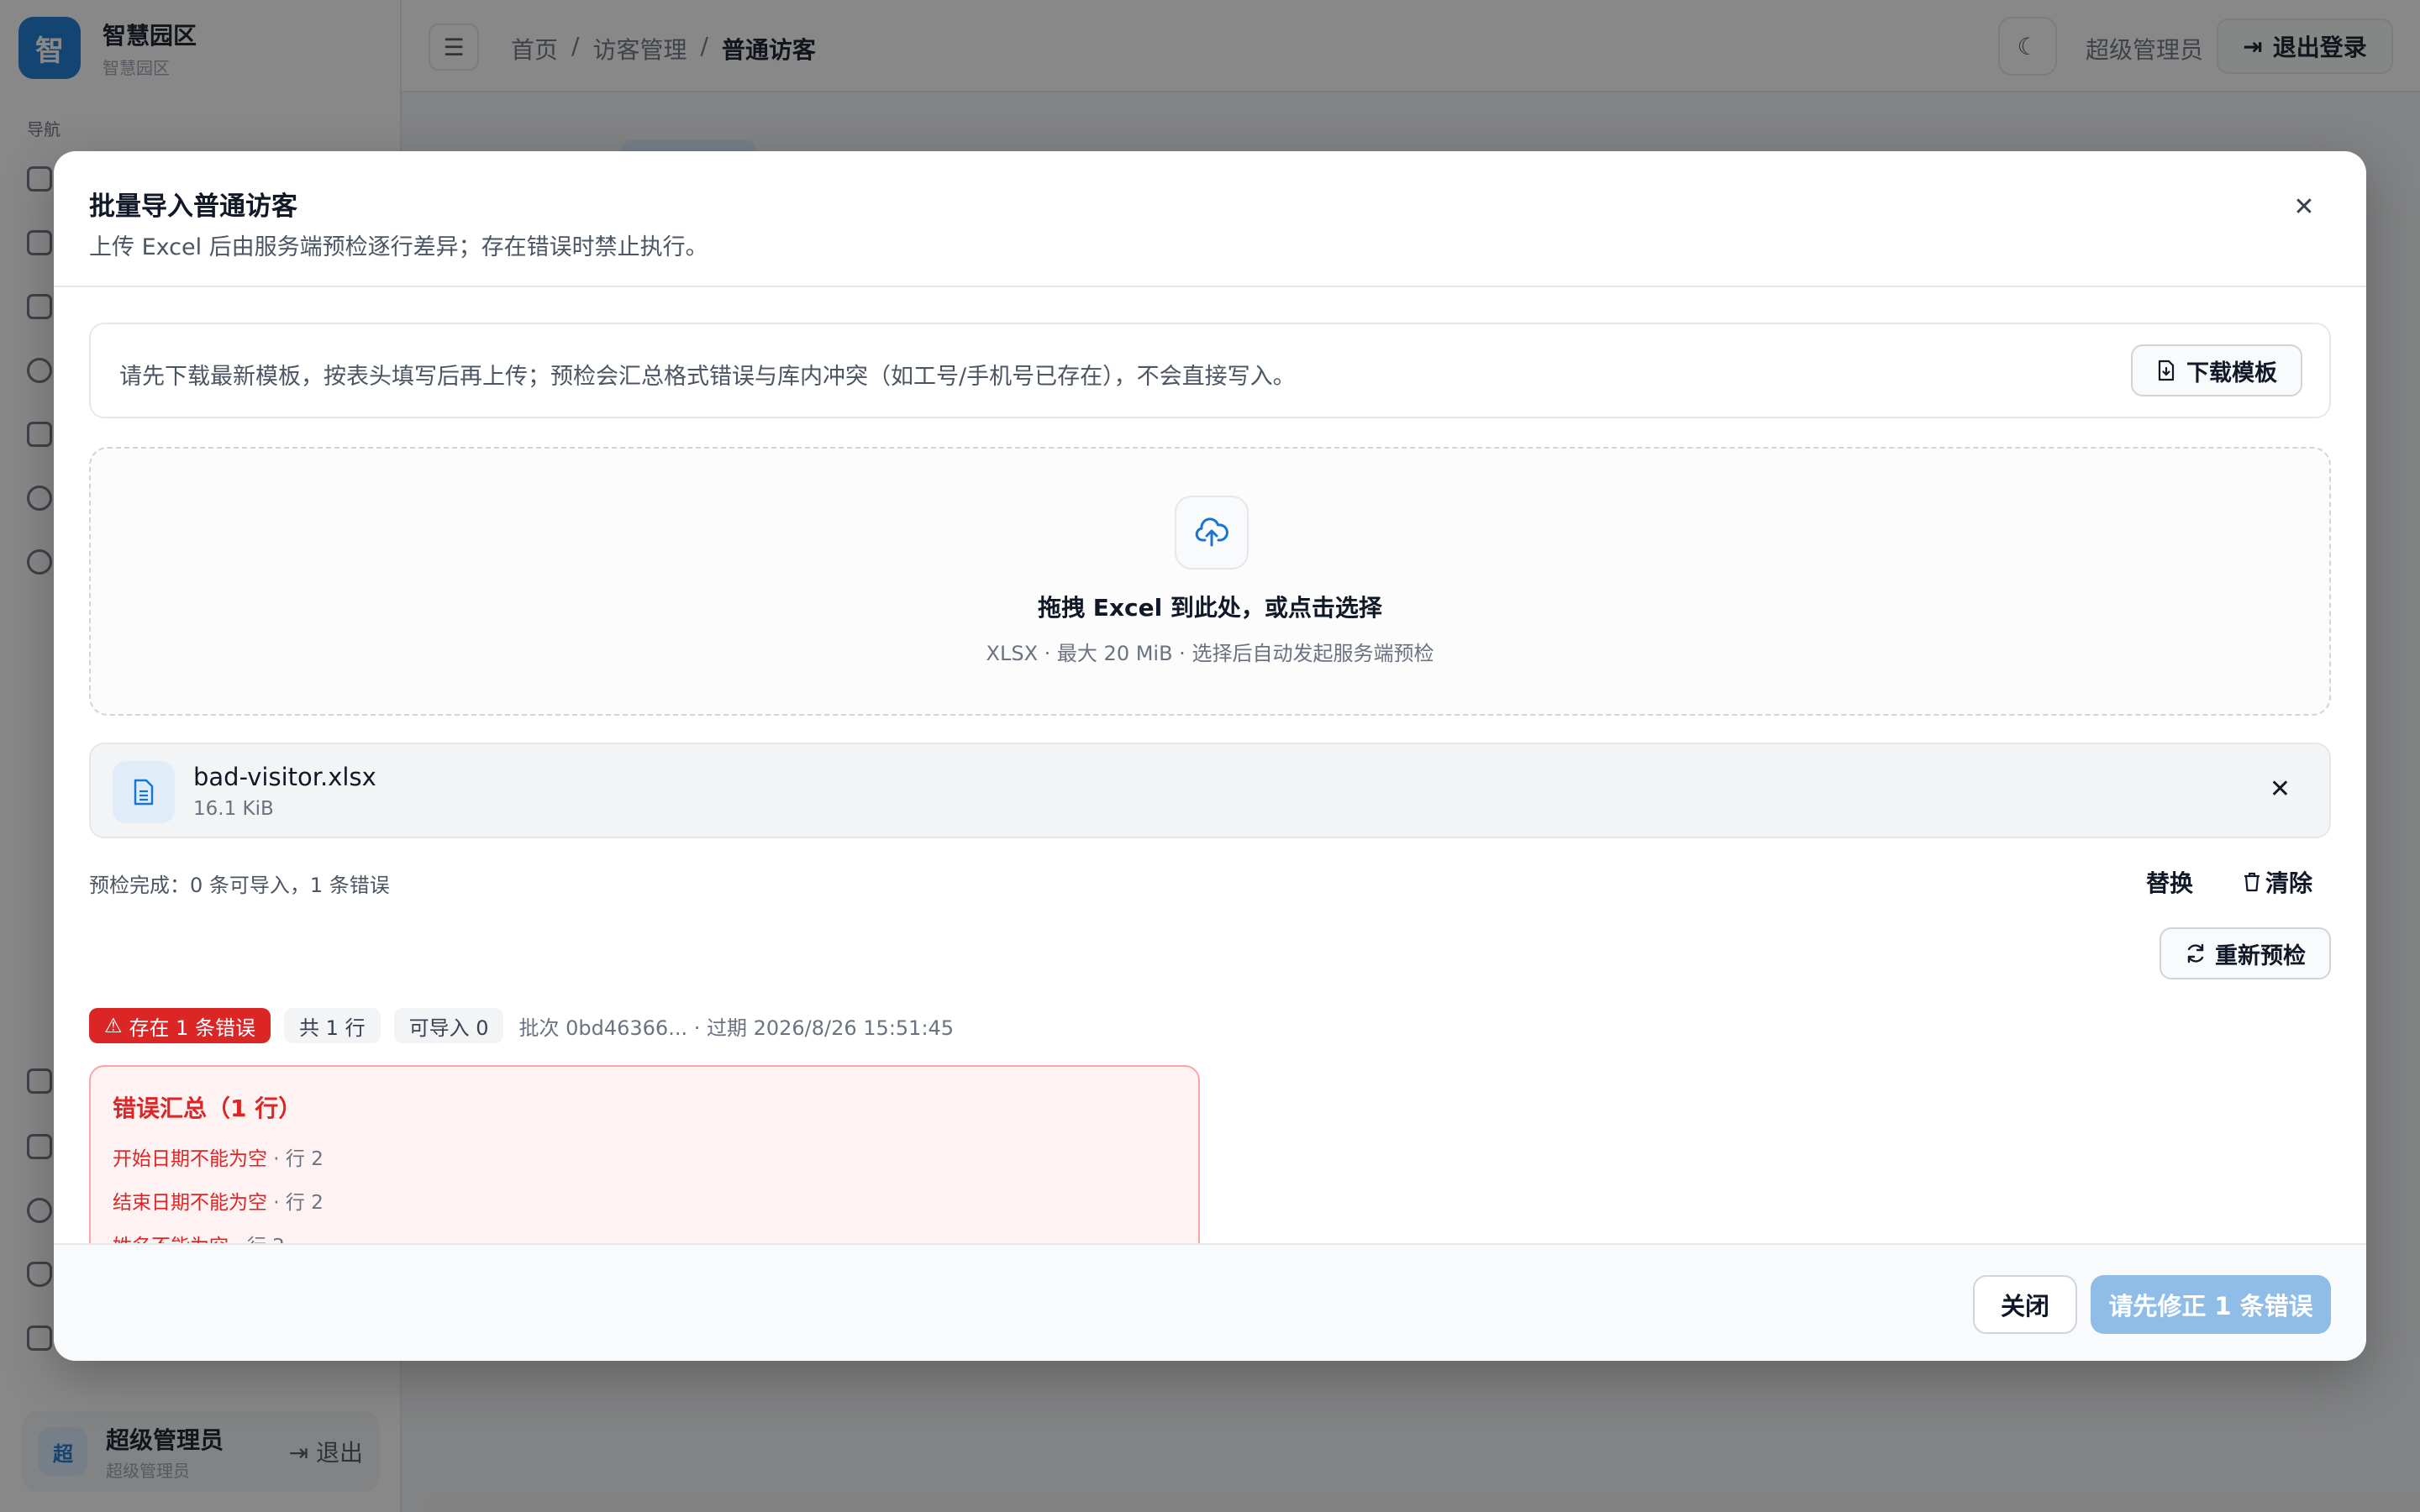 The height and width of the screenshot is (1512, 2420). What do you see at coordinates (2169, 882) in the screenshot?
I see `replace-file-button: 替换` at bounding box center [2169, 882].